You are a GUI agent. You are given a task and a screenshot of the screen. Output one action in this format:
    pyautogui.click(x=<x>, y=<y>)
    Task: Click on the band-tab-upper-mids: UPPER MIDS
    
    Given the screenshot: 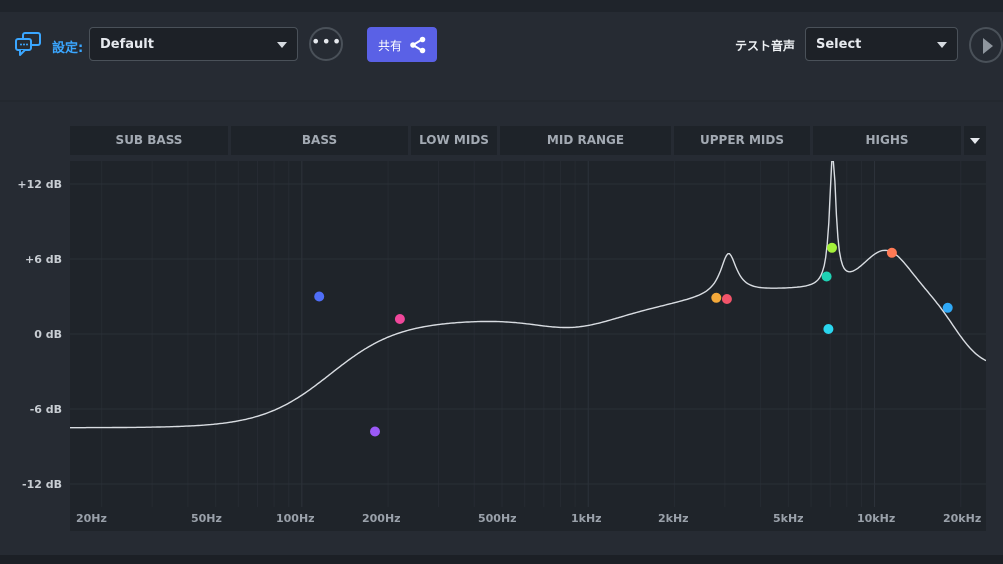 What is the action you would take?
    pyautogui.click(x=742, y=140)
    